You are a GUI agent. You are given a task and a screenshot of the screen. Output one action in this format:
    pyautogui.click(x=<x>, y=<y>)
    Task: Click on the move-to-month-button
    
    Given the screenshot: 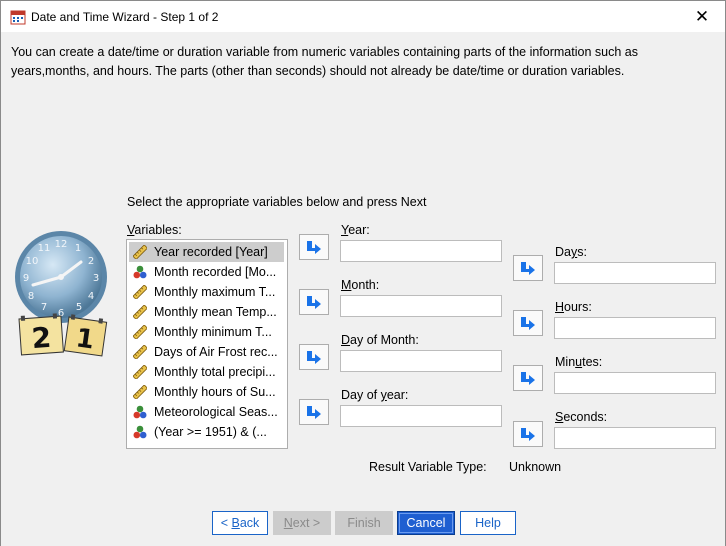 What is the action you would take?
    pyautogui.click(x=314, y=302)
    